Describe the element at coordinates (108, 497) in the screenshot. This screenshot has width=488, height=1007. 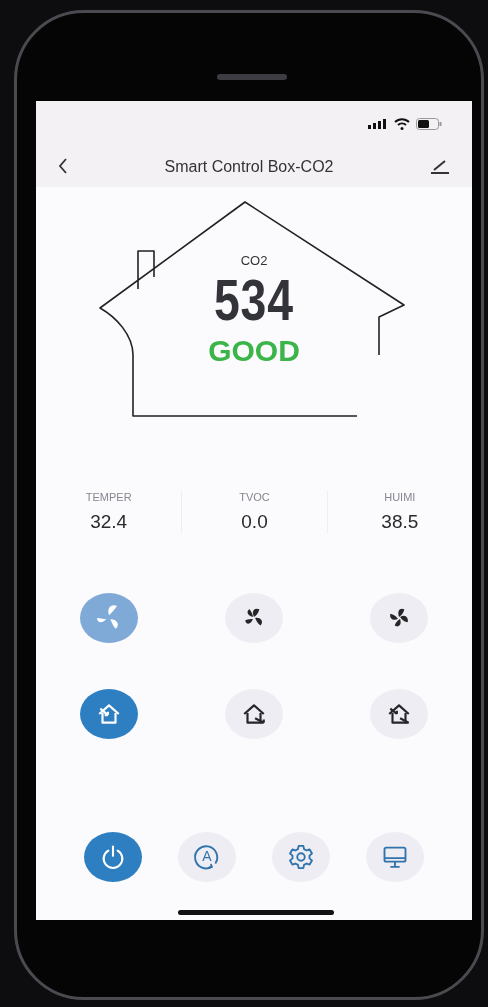
I see `reading-label: TEMPER` at that location.